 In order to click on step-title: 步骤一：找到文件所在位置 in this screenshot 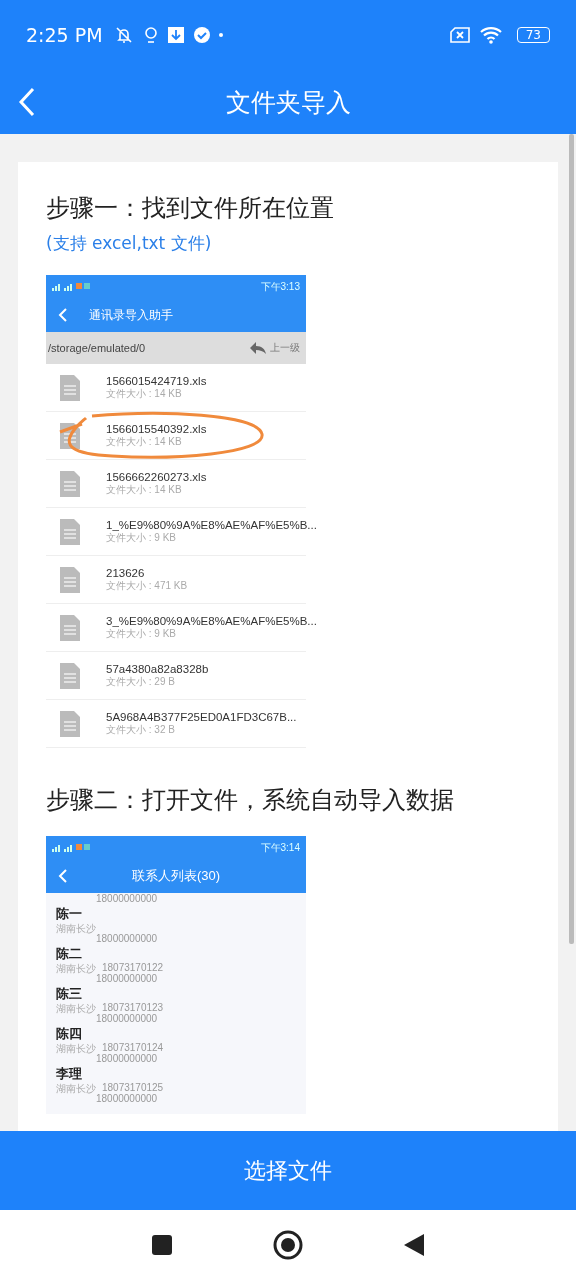, I will do `click(190, 208)`.